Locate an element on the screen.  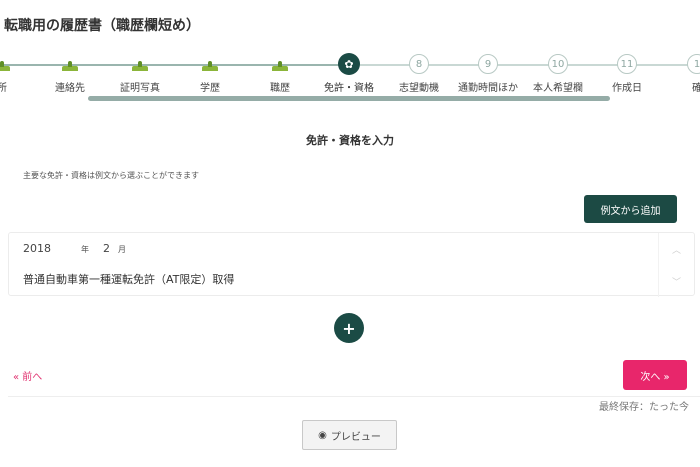
footer-divider is located at coordinates (354, 396).